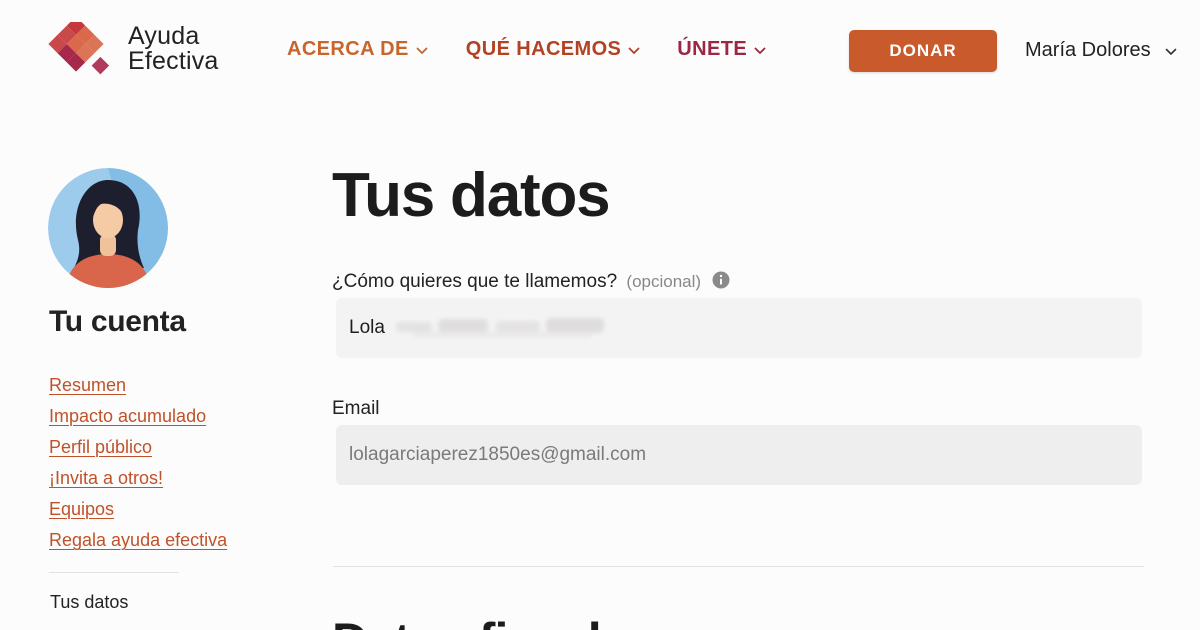 The height and width of the screenshot is (630, 1200). I want to click on nav-item-label: QUÉ HACEMOS, so click(543, 49).